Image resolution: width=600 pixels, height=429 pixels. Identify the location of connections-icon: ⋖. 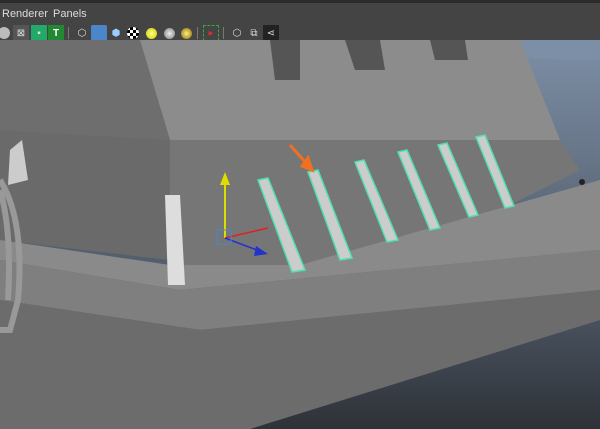
(271, 33).